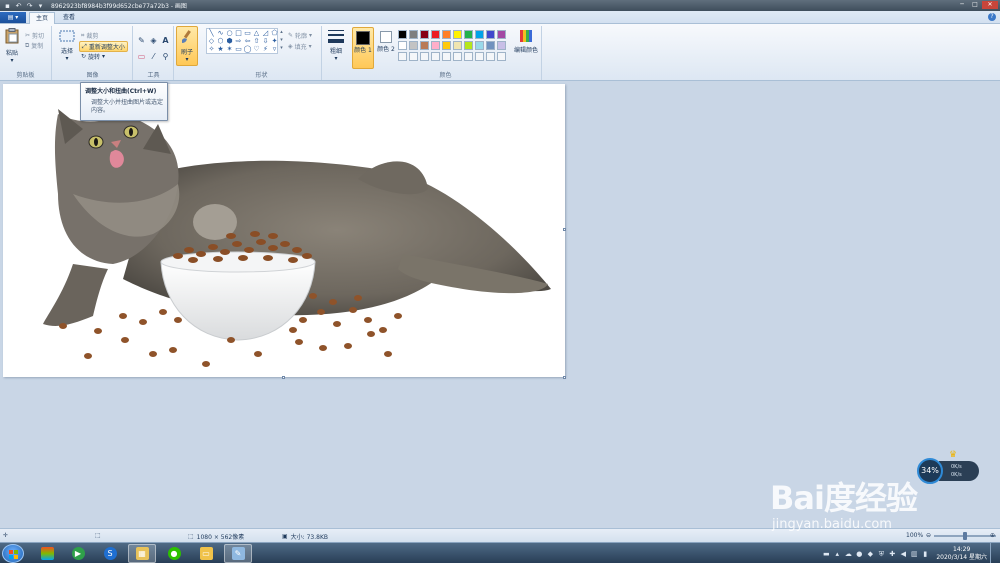  What do you see at coordinates (925, 554) in the screenshot?
I see `power-icon: ▮` at bounding box center [925, 554].